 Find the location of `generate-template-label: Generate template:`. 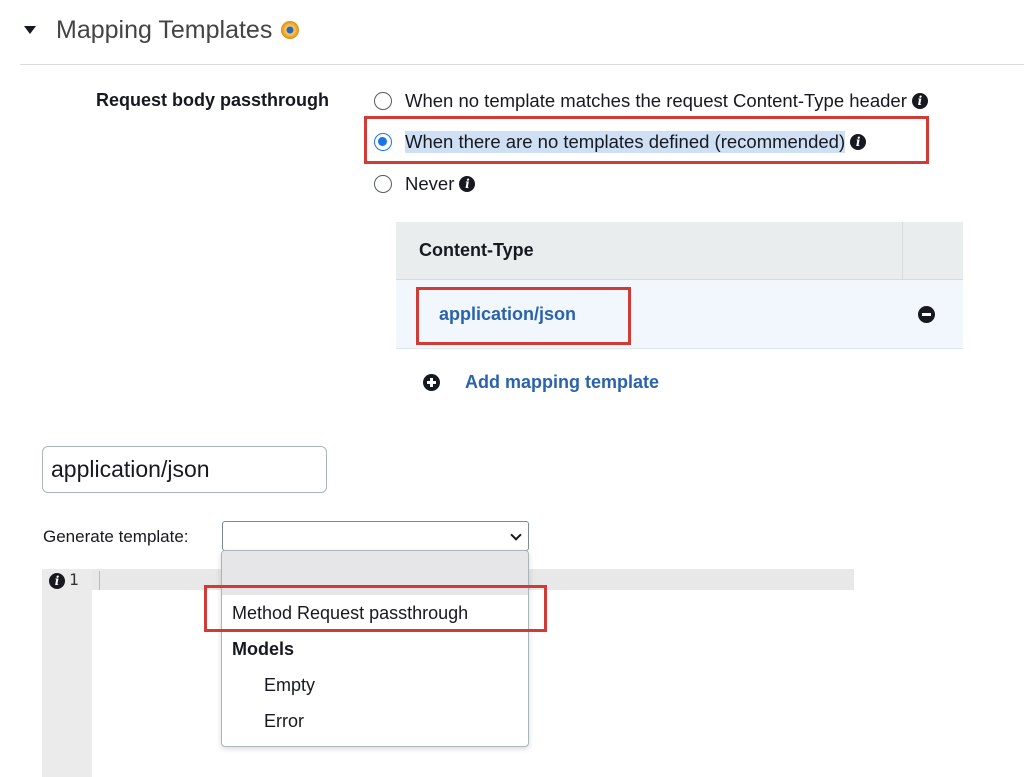

generate-template-label: Generate template: is located at coordinates (116, 536).